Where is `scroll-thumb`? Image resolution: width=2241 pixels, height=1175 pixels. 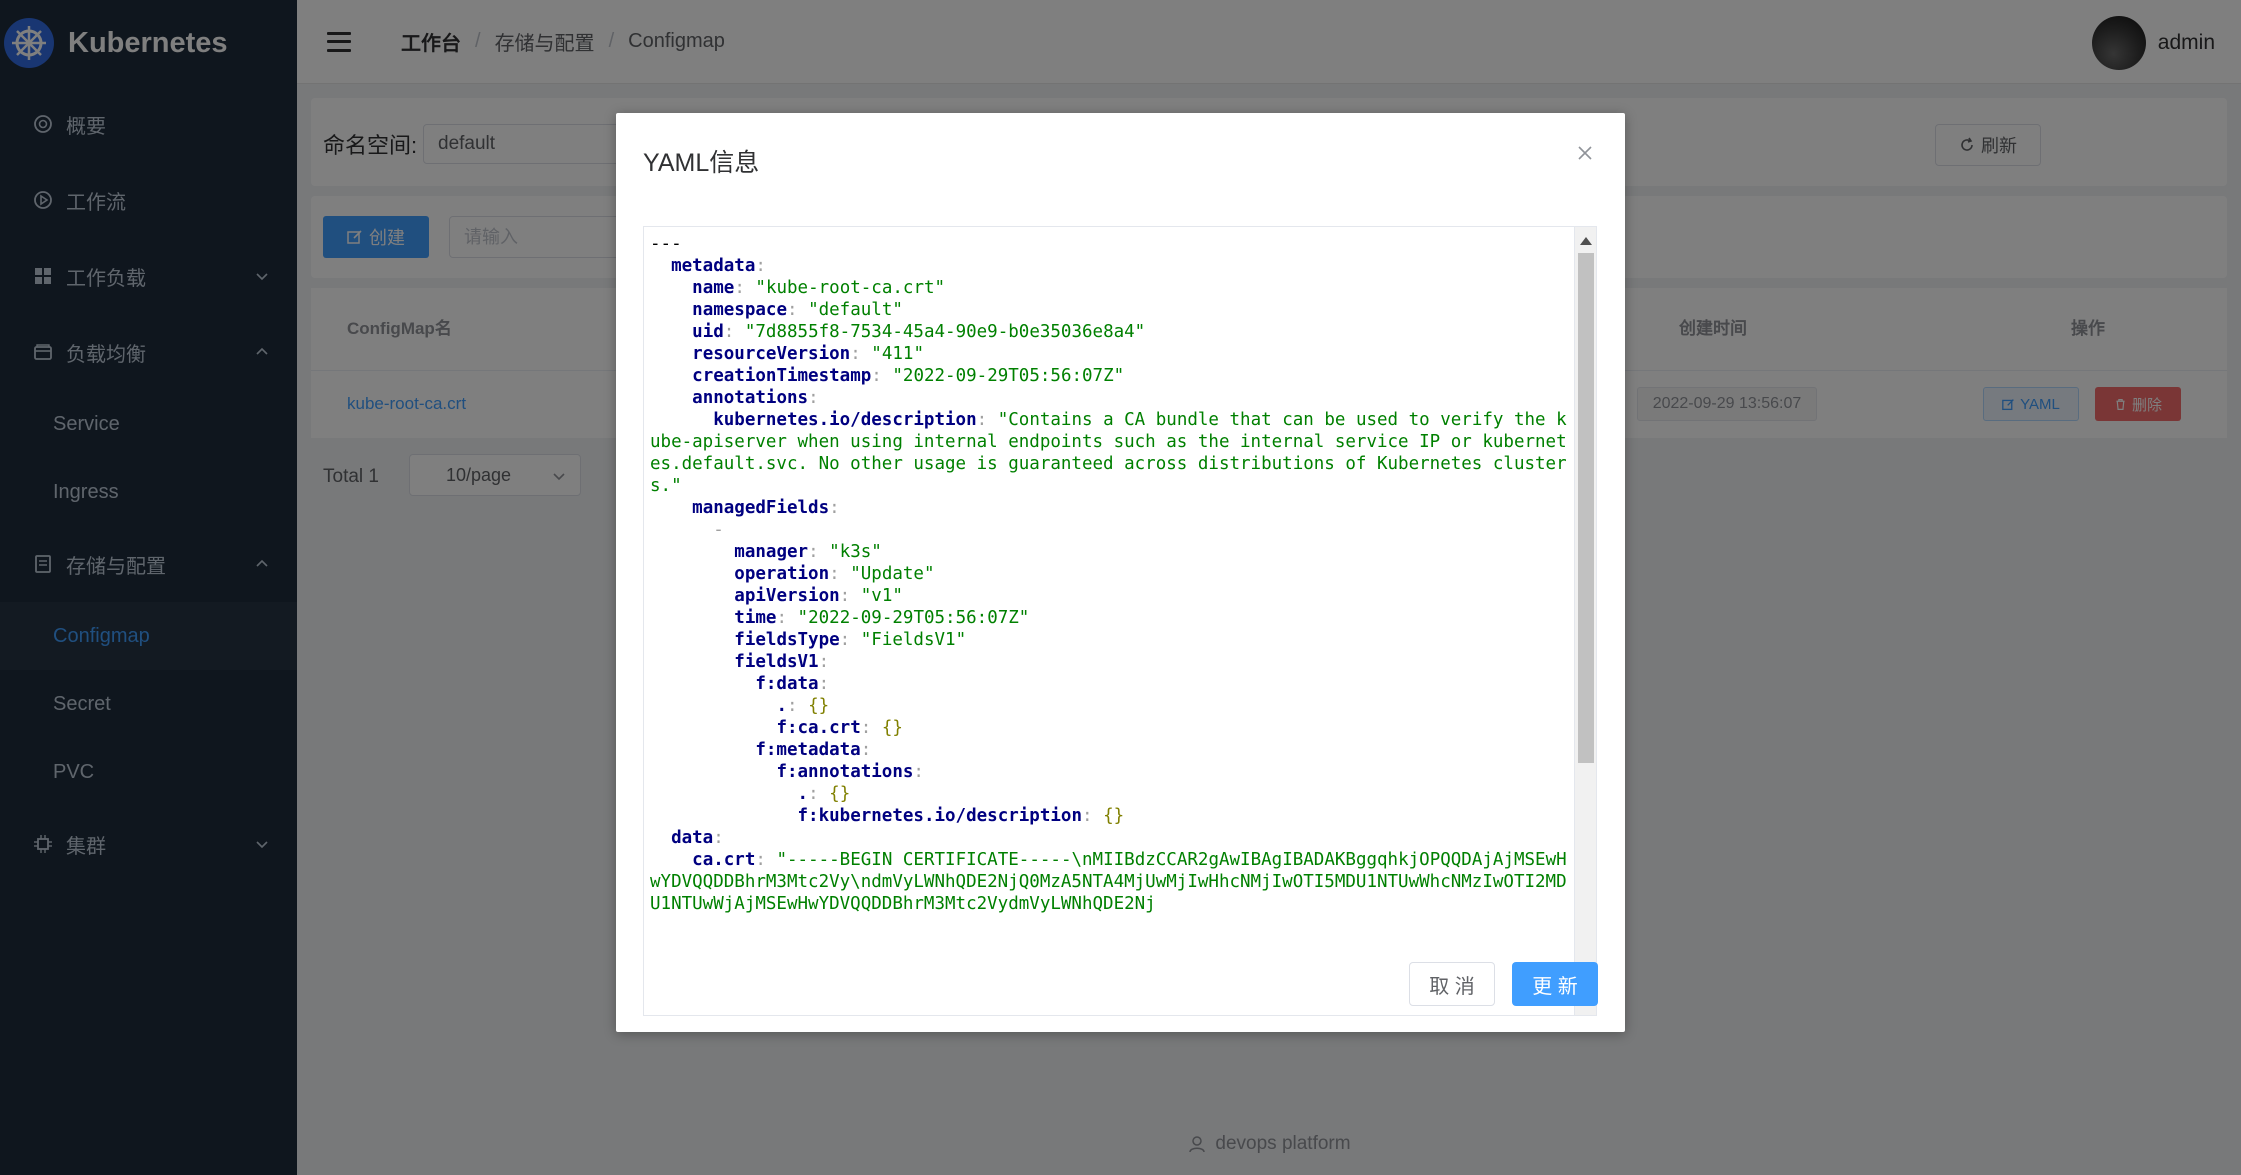
scroll-thumb is located at coordinates (1586, 508).